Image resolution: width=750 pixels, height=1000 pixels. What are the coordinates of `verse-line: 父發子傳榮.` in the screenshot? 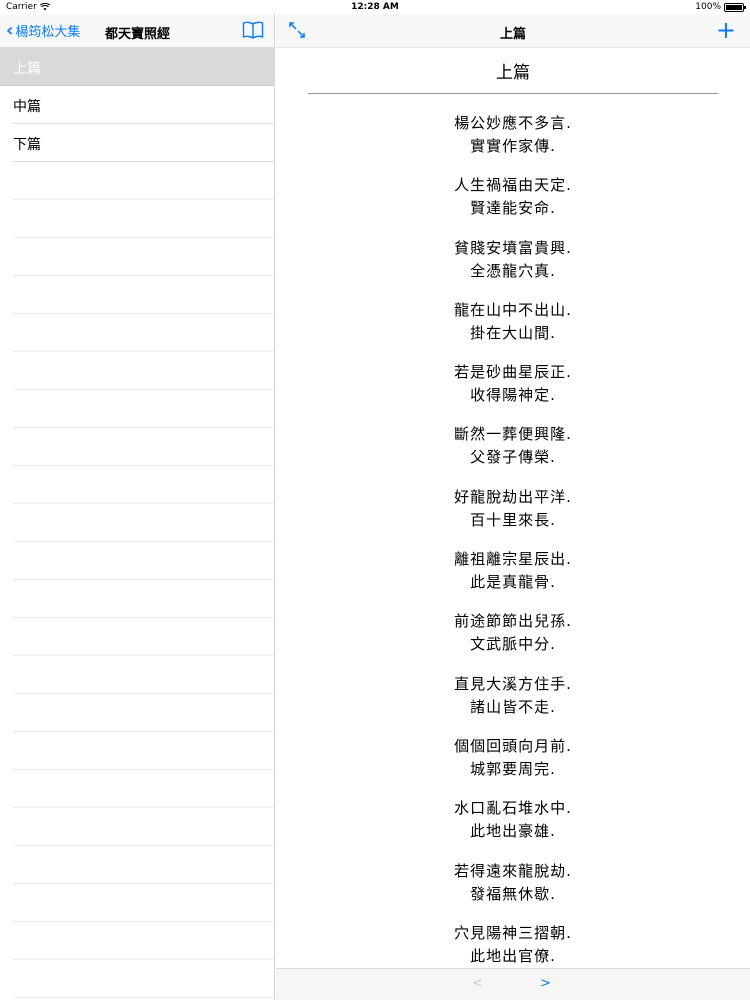 It's located at (513, 457).